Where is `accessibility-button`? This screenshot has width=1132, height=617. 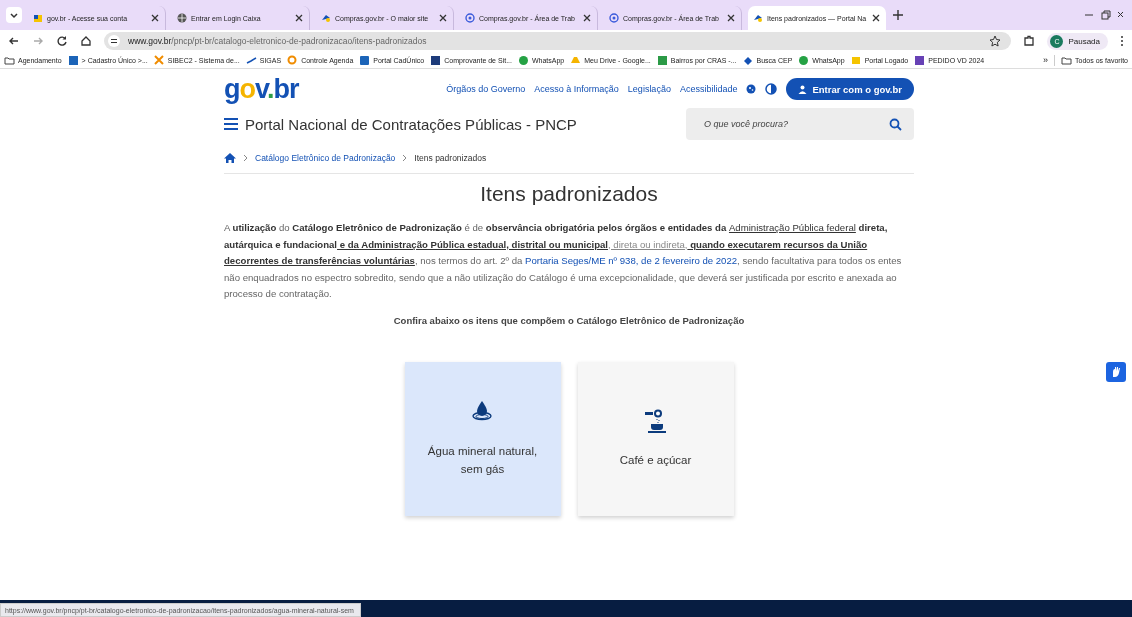
accessibility-button is located at coordinates (1116, 372).